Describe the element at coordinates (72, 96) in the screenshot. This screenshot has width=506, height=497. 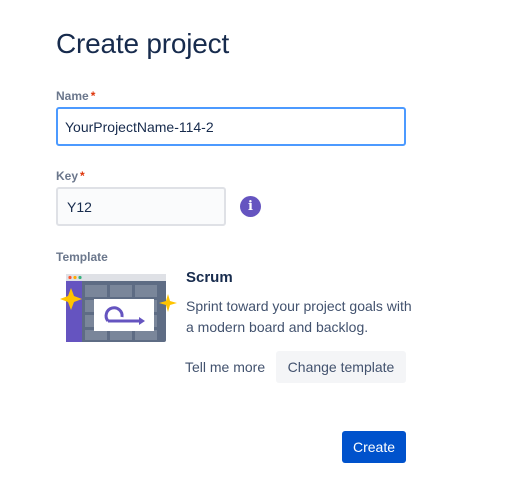
I see `name-label-text: Name` at that location.